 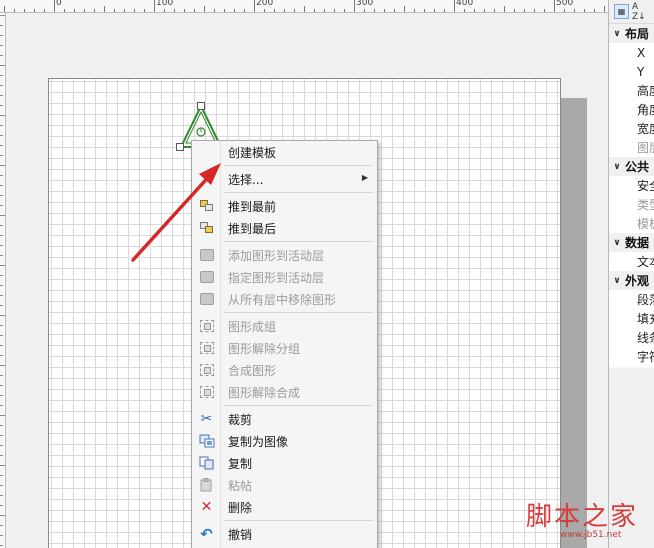 I want to click on property-category: ∨ 公共, so click(x=631, y=166).